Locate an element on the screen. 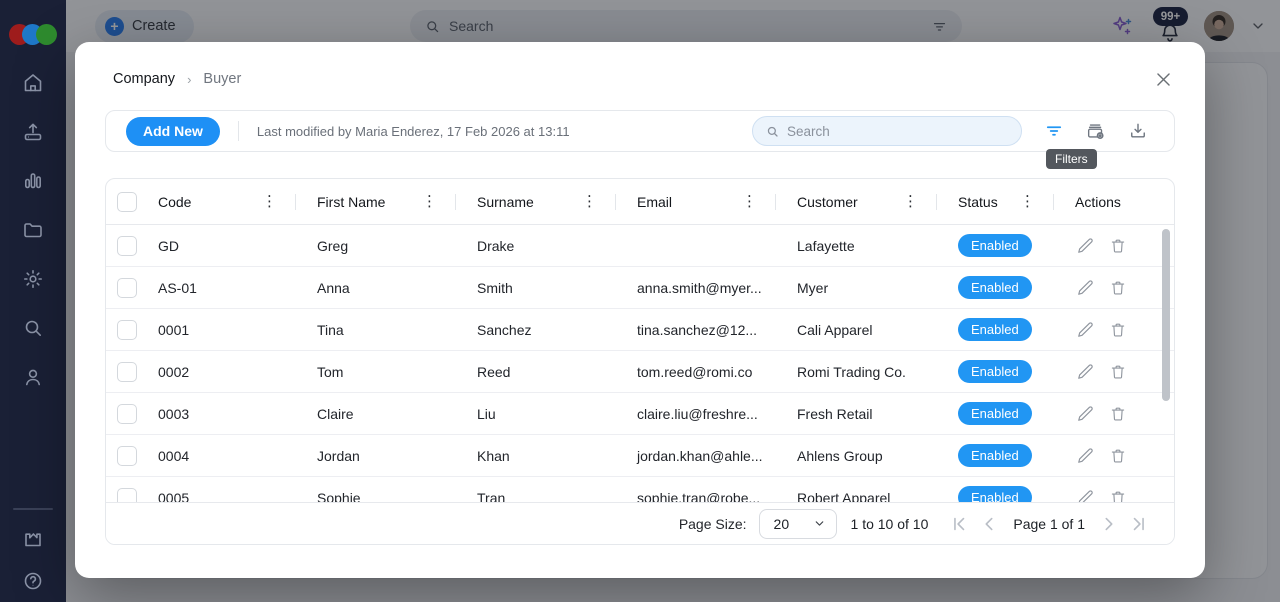  column-label: Actions is located at coordinates (1098, 201).